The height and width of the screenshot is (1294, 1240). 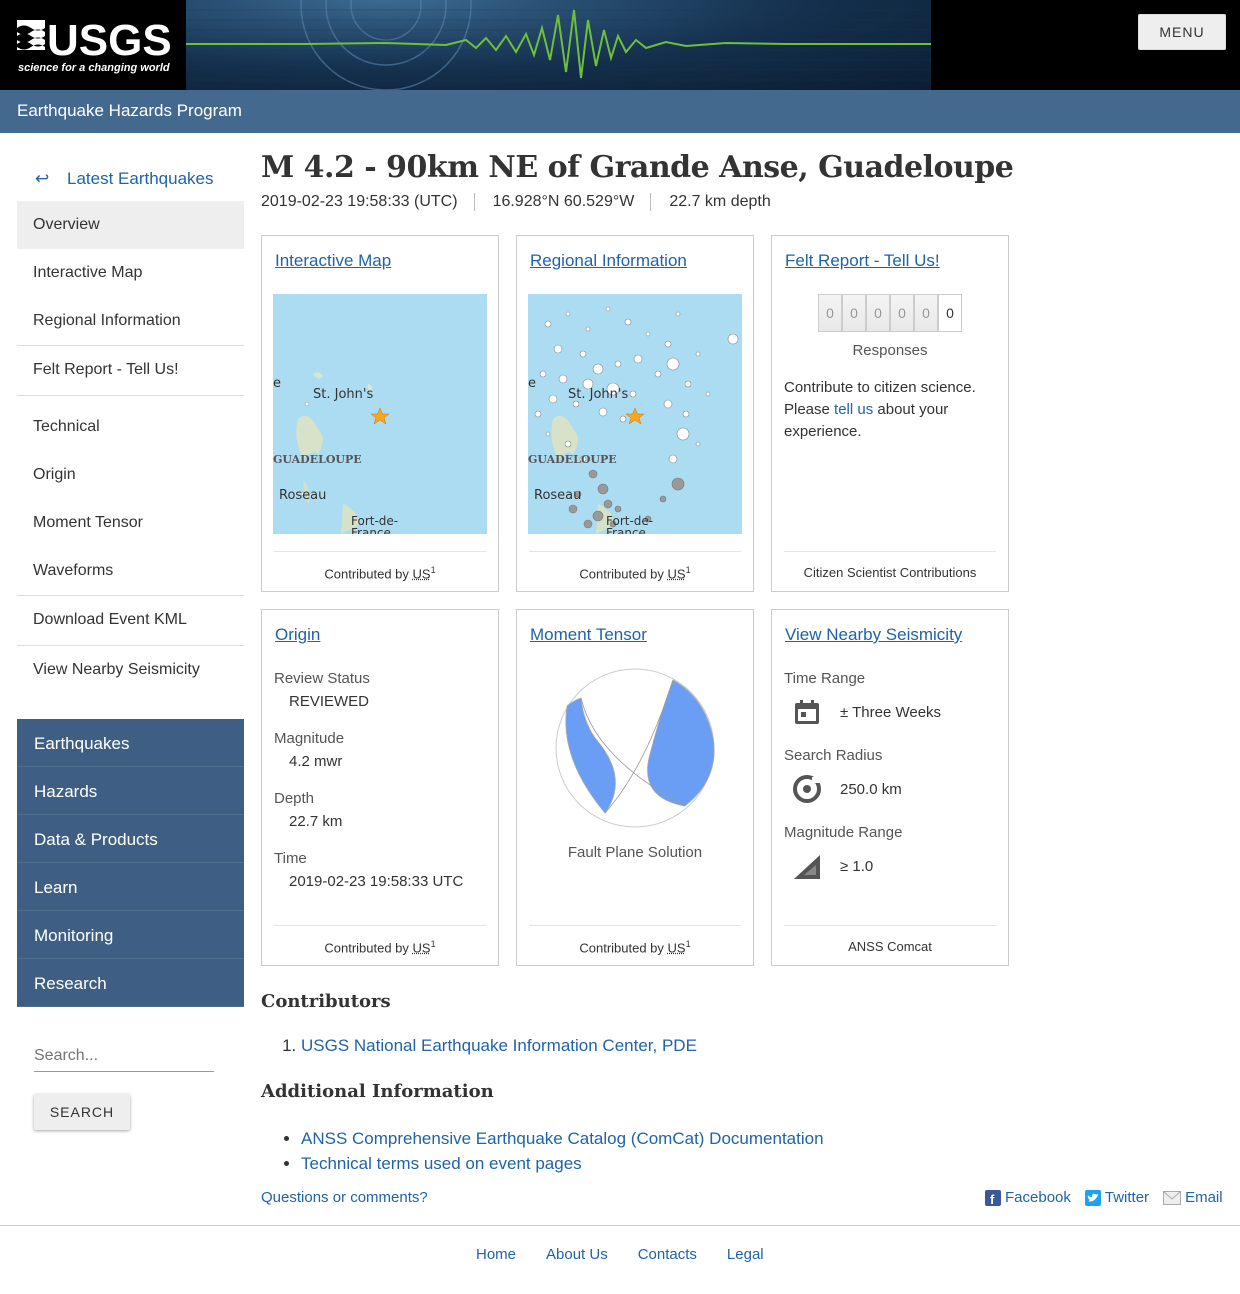 I want to click on felt-report-link: Felt Report - Tell Us!, so click(x=862, y=261).